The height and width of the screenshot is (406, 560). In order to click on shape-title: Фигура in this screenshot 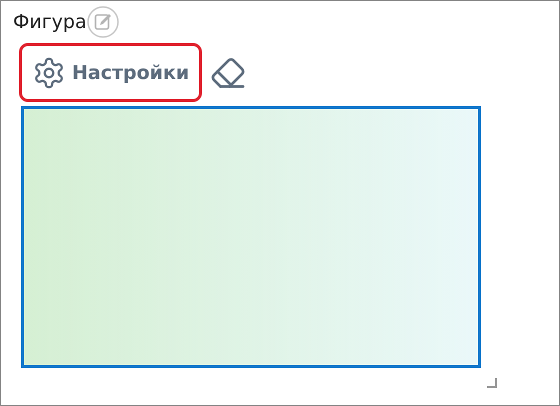, I will do `click(50, 22)`.